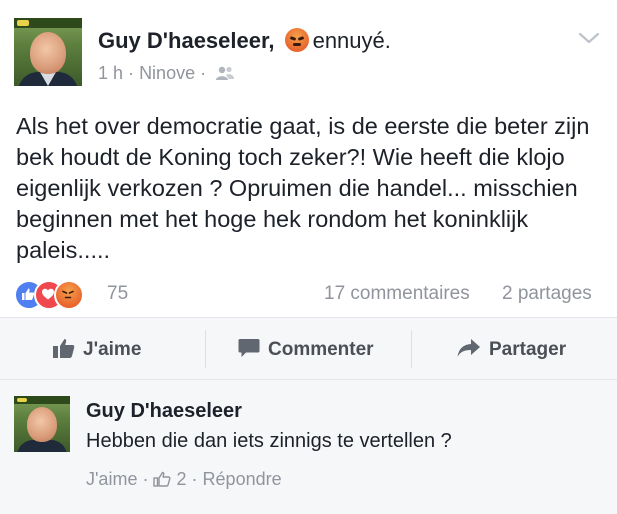  Describe the element at coordinates (242, 479) in the screenshot. I see `reply-link: Répondre` at that location.